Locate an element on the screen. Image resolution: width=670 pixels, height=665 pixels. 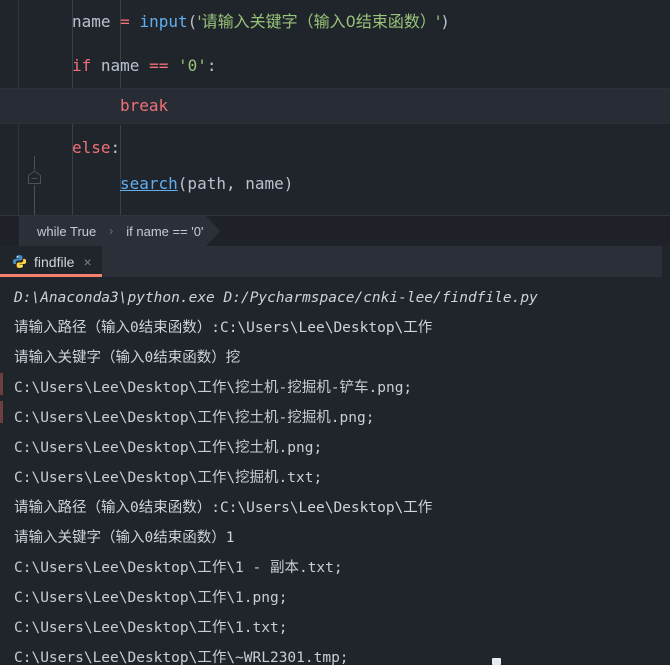
console-line-result-5: C:\Users\Lee\Desktop\工作\1 - 副本.txt; is located at coordinates (178, 568).